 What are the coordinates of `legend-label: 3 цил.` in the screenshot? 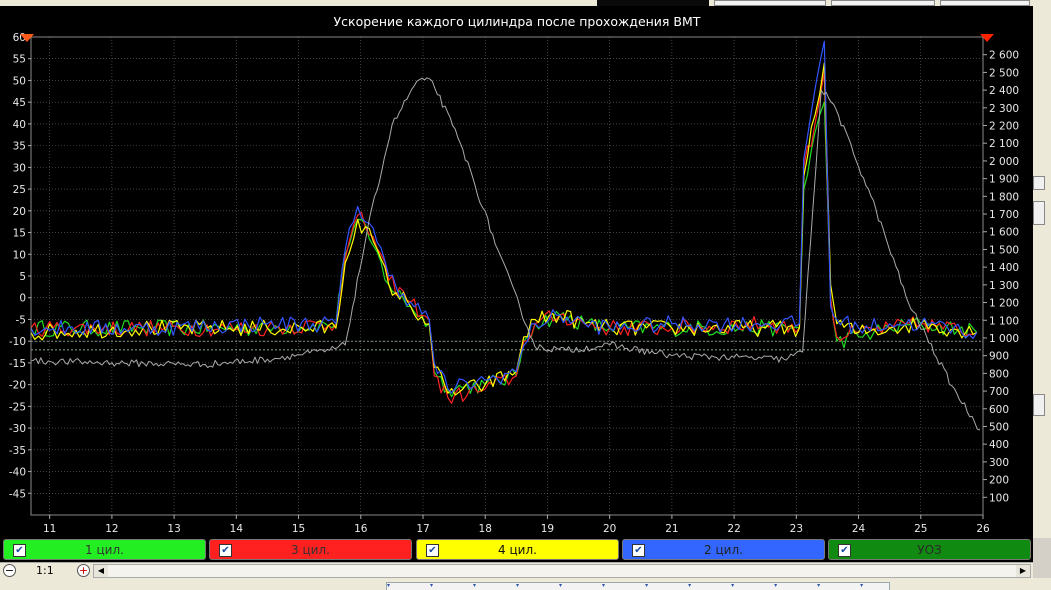 It's located at (310, 550).